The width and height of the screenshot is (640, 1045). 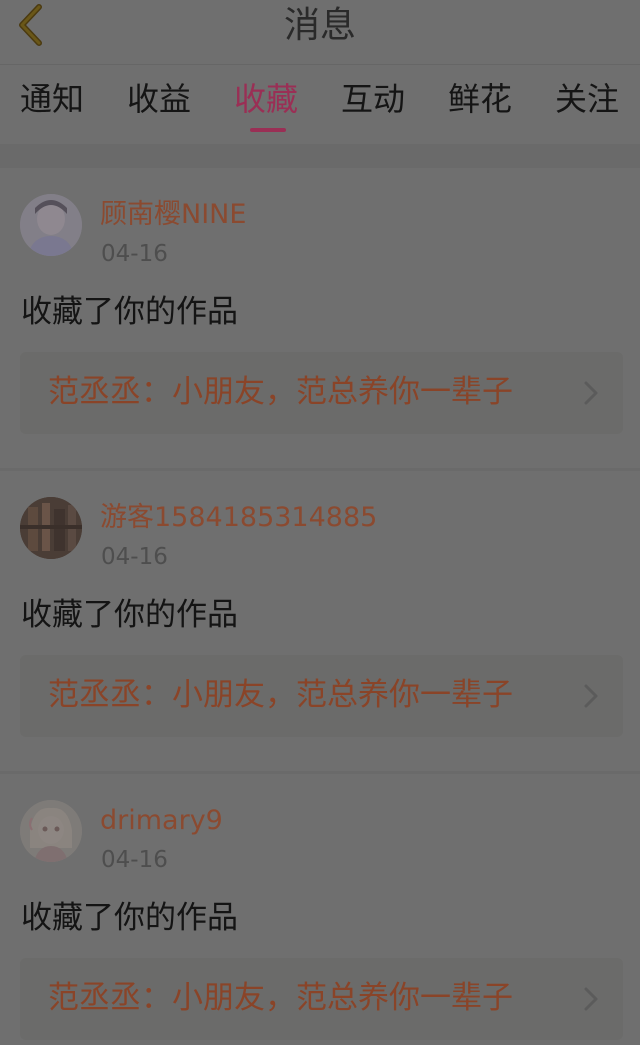 I want to click on tab-earnings: 收益, so click(x=159, y=99).